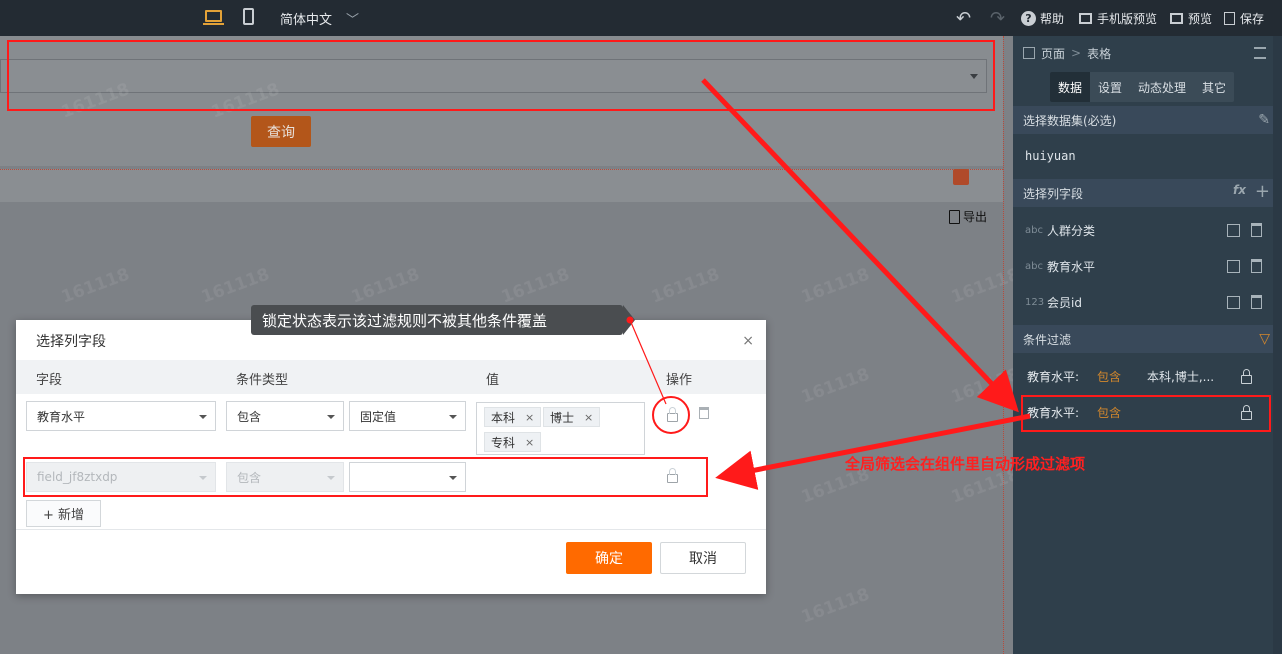 This screenshot has width=1282, height=654. I want to click on funnel-icon: ▽, so click(1264, 339).